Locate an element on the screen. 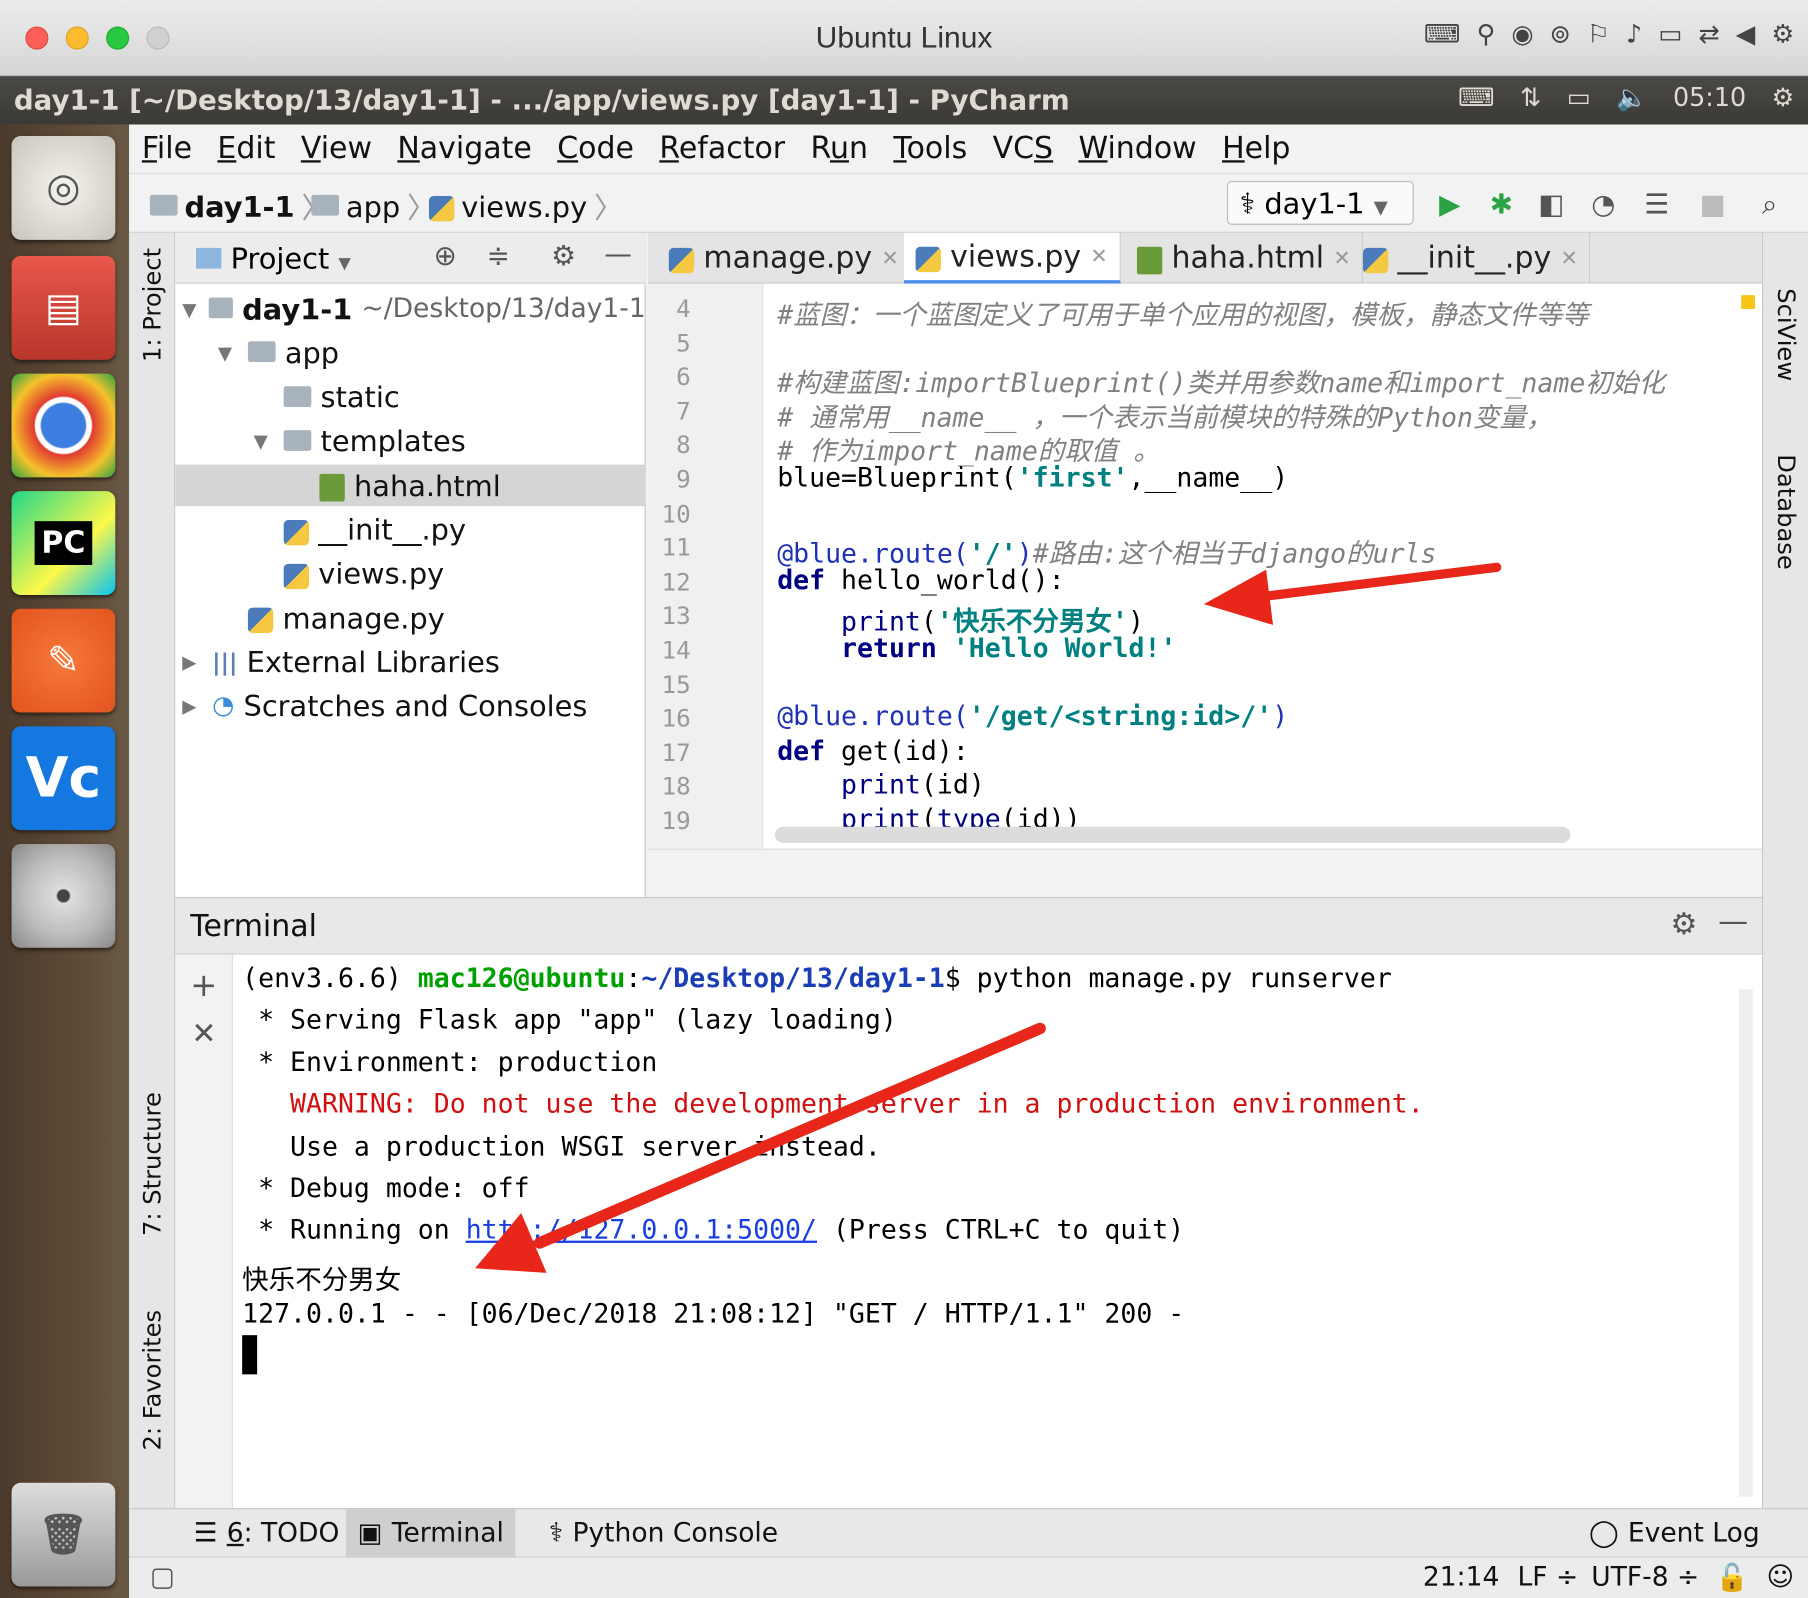 The width and height of the screenshot is (1808, 1598). menu-item: Window is located at coordinates (1137, 148).